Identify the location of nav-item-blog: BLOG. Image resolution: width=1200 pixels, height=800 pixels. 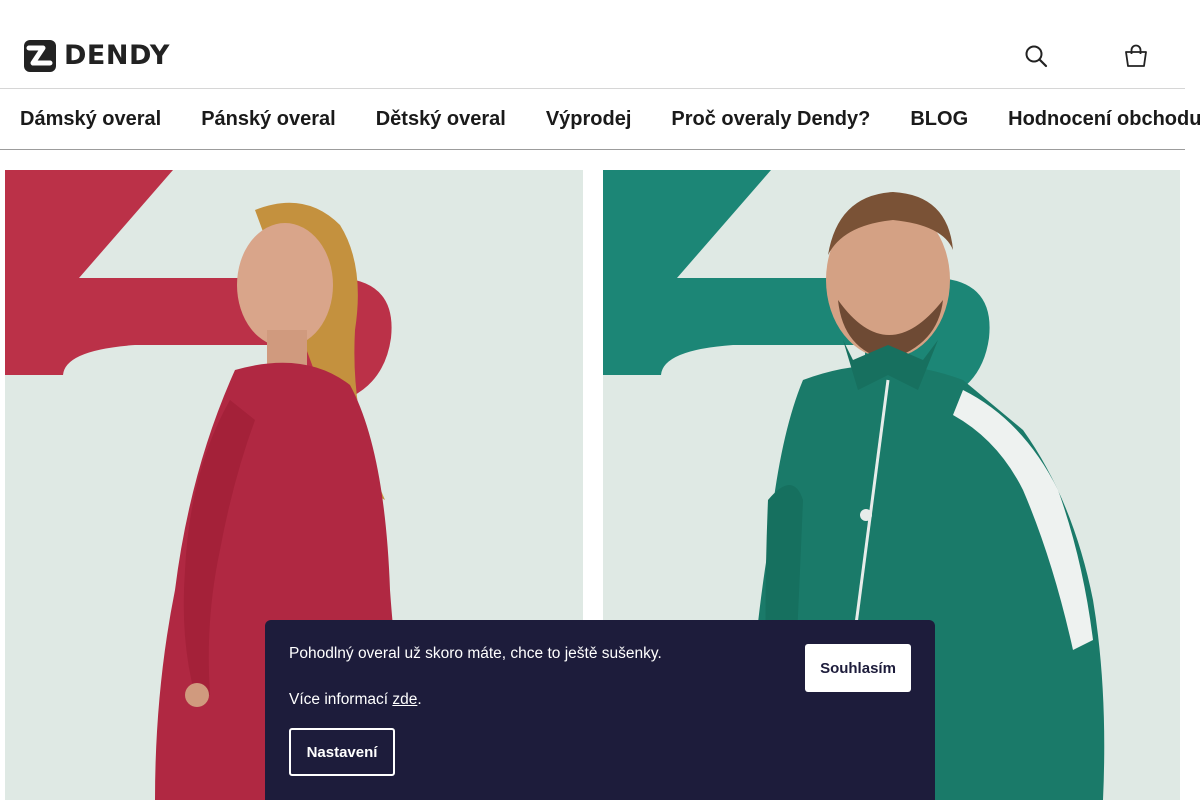
(939, 119).